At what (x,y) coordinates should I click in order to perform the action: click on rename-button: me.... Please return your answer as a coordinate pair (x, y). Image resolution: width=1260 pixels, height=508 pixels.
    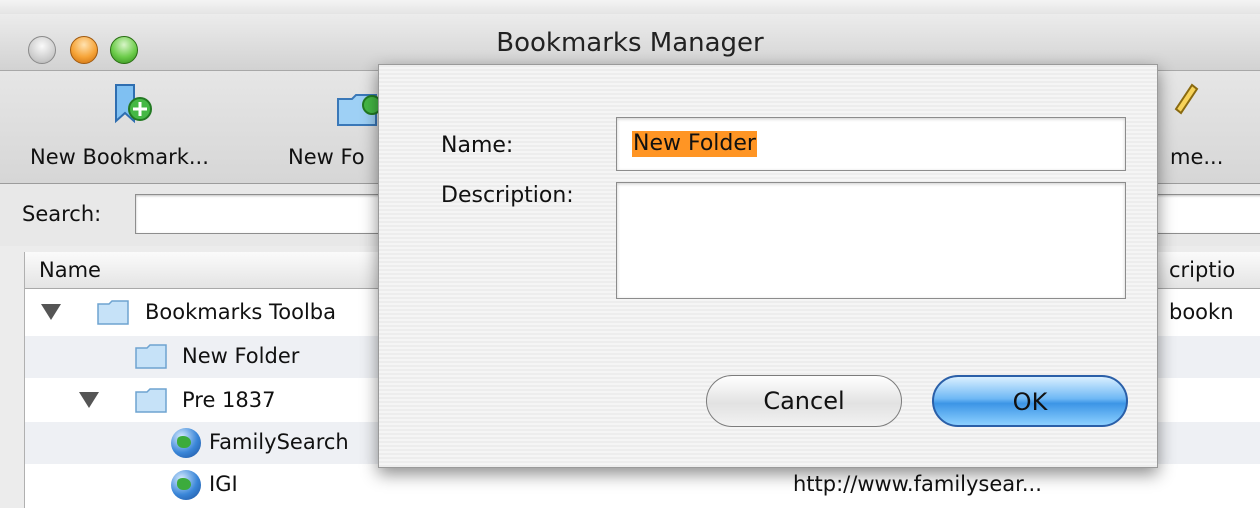
    Looking at the image, I should click on (1210, 127).